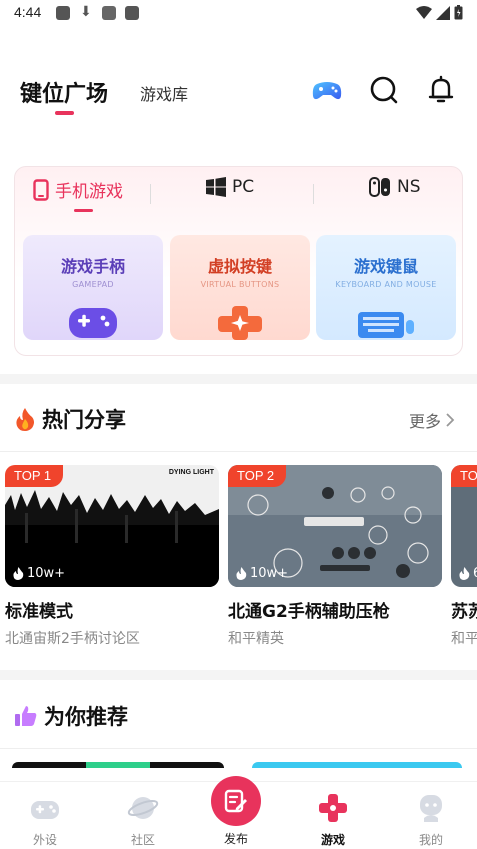 The height and width of the screenshot is (849, 477). Describe the element at coordinates (327, 90) in the screenshot. I see `gamepad-icon` at that location.